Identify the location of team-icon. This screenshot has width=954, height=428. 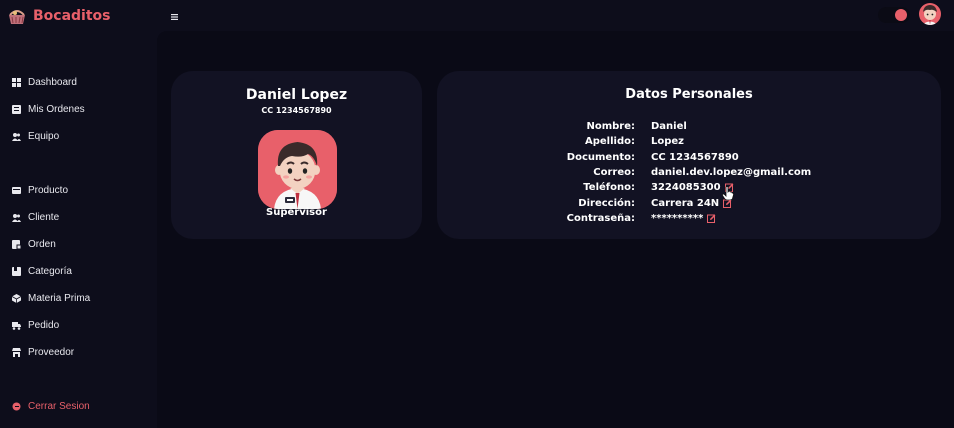
(16, 136).